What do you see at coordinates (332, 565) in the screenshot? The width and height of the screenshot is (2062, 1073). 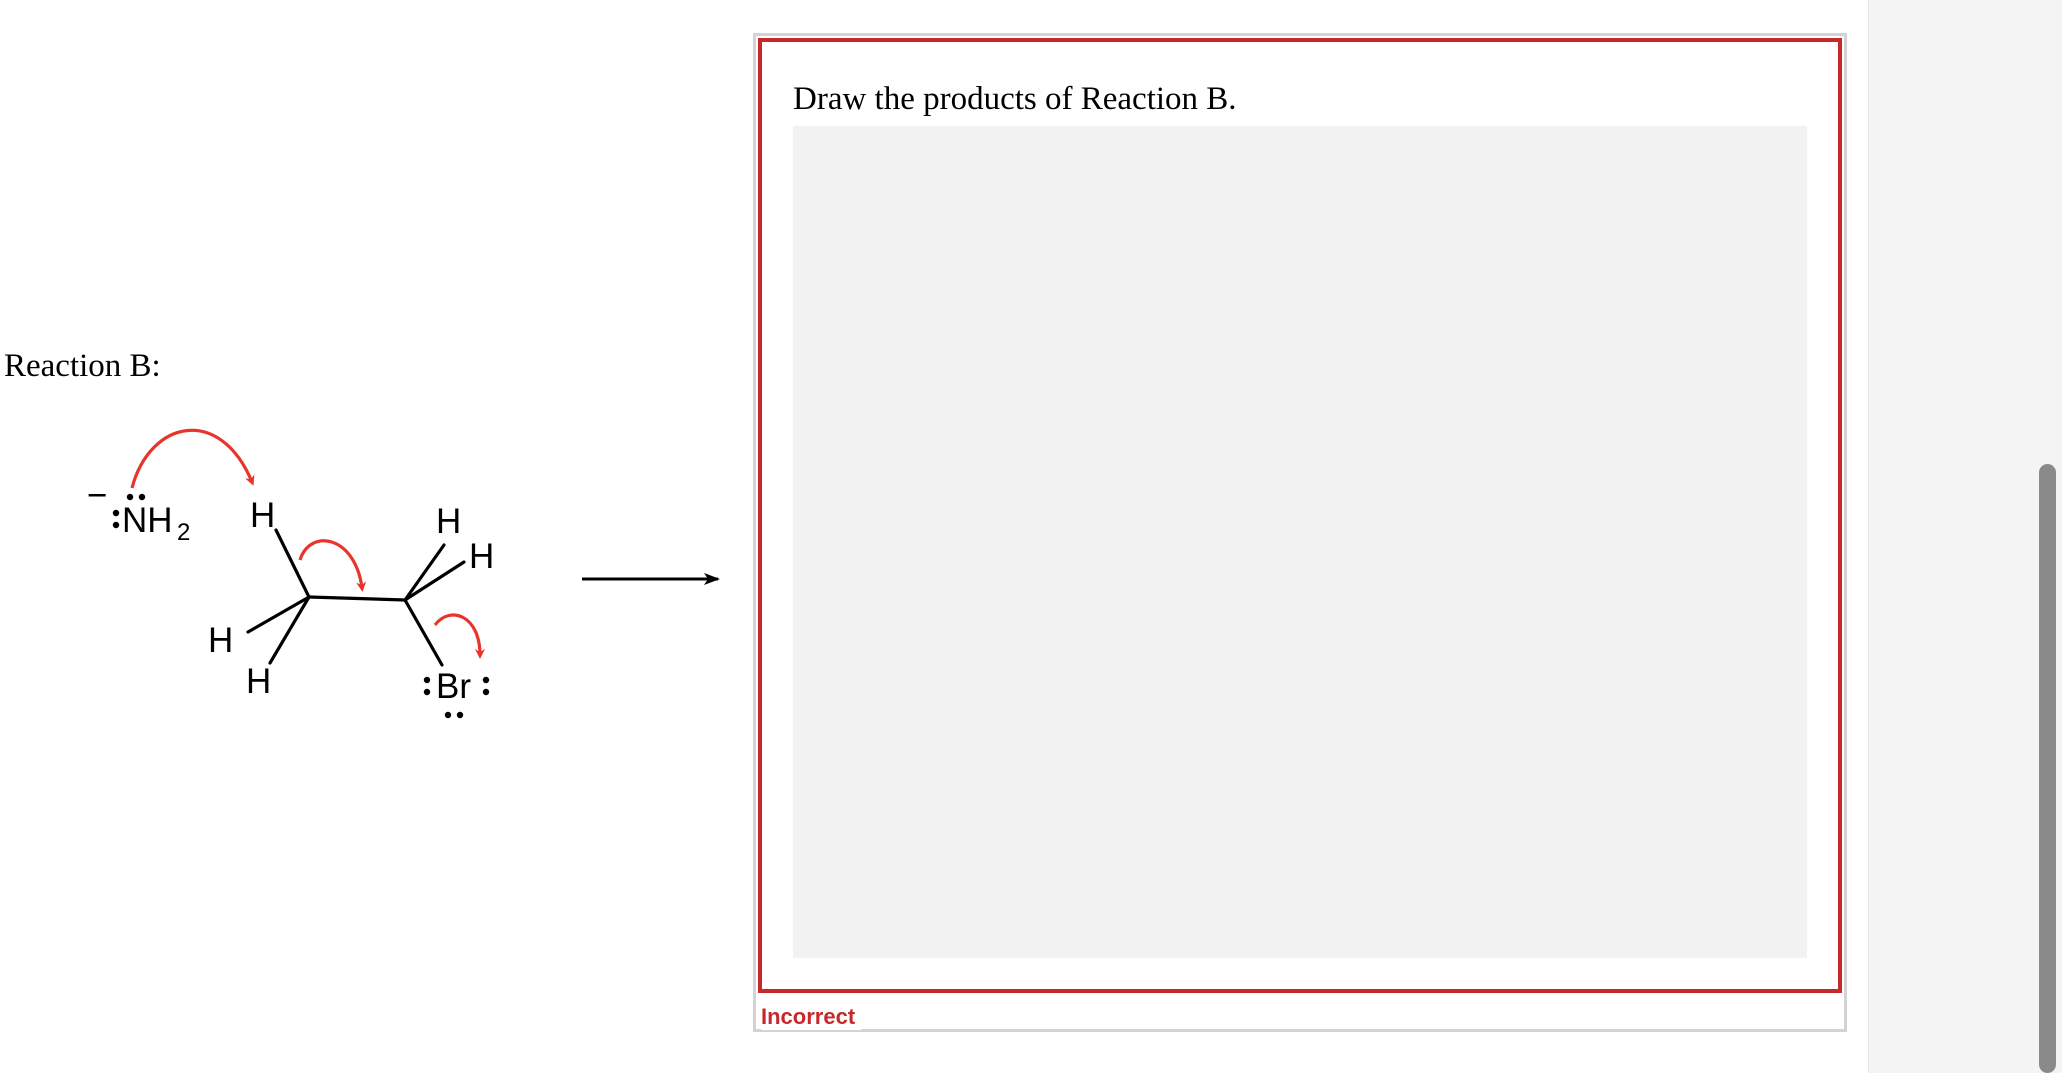 I see `curved-arrow-ch-to-cc` at bounding box center [332, 565].